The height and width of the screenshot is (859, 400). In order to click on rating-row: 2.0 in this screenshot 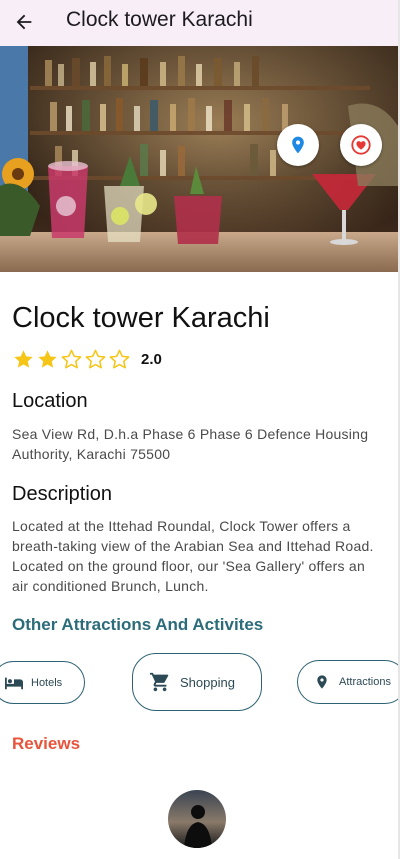, I will do `click(87, 359)`.